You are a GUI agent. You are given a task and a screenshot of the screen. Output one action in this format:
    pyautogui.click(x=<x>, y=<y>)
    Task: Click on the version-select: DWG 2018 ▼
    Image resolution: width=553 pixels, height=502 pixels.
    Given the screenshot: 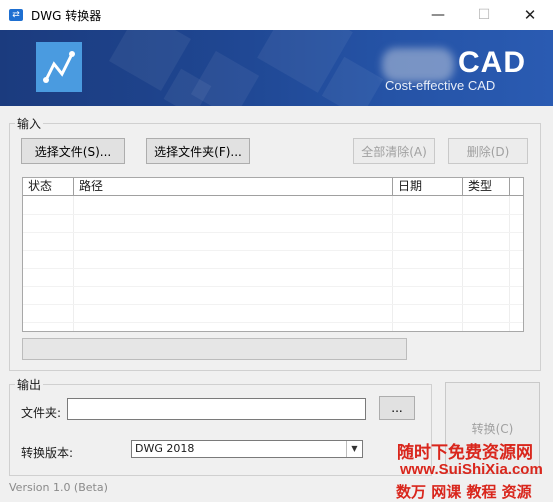 What is the action you would take?
    pyautogui.click(x=247, y=449)
    